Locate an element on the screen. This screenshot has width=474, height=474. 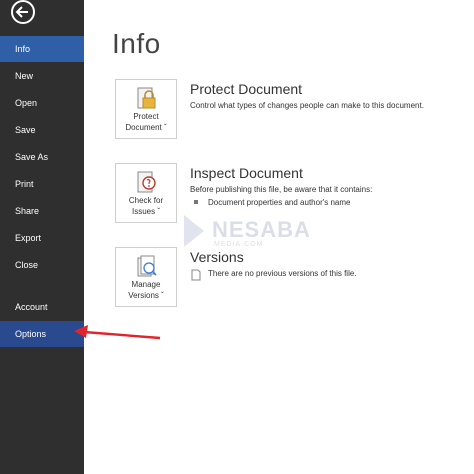
back-arrow-icon is located at coordinates (23, 13).